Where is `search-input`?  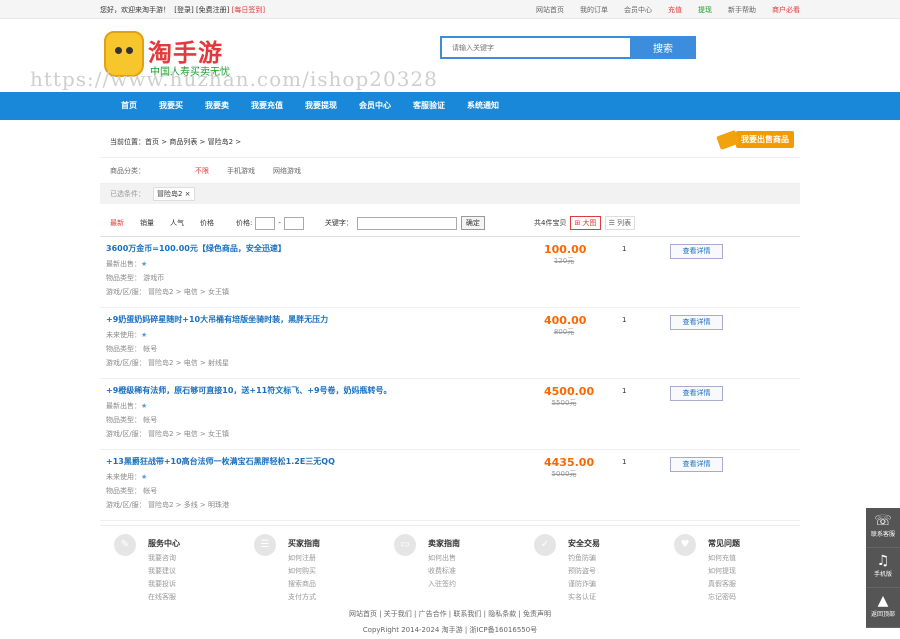
search-input is located at coordinates (535, 47).